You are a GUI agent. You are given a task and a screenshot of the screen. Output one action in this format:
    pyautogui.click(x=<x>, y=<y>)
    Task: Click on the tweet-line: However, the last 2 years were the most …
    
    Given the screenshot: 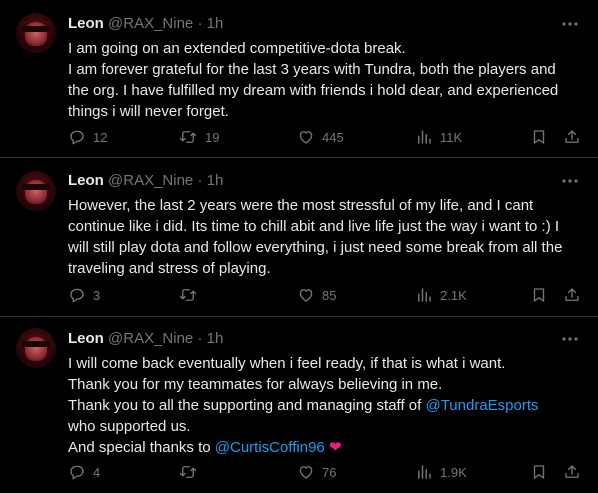 What is the action you would take?
    pyautogui.click(x=301, y=205)
    